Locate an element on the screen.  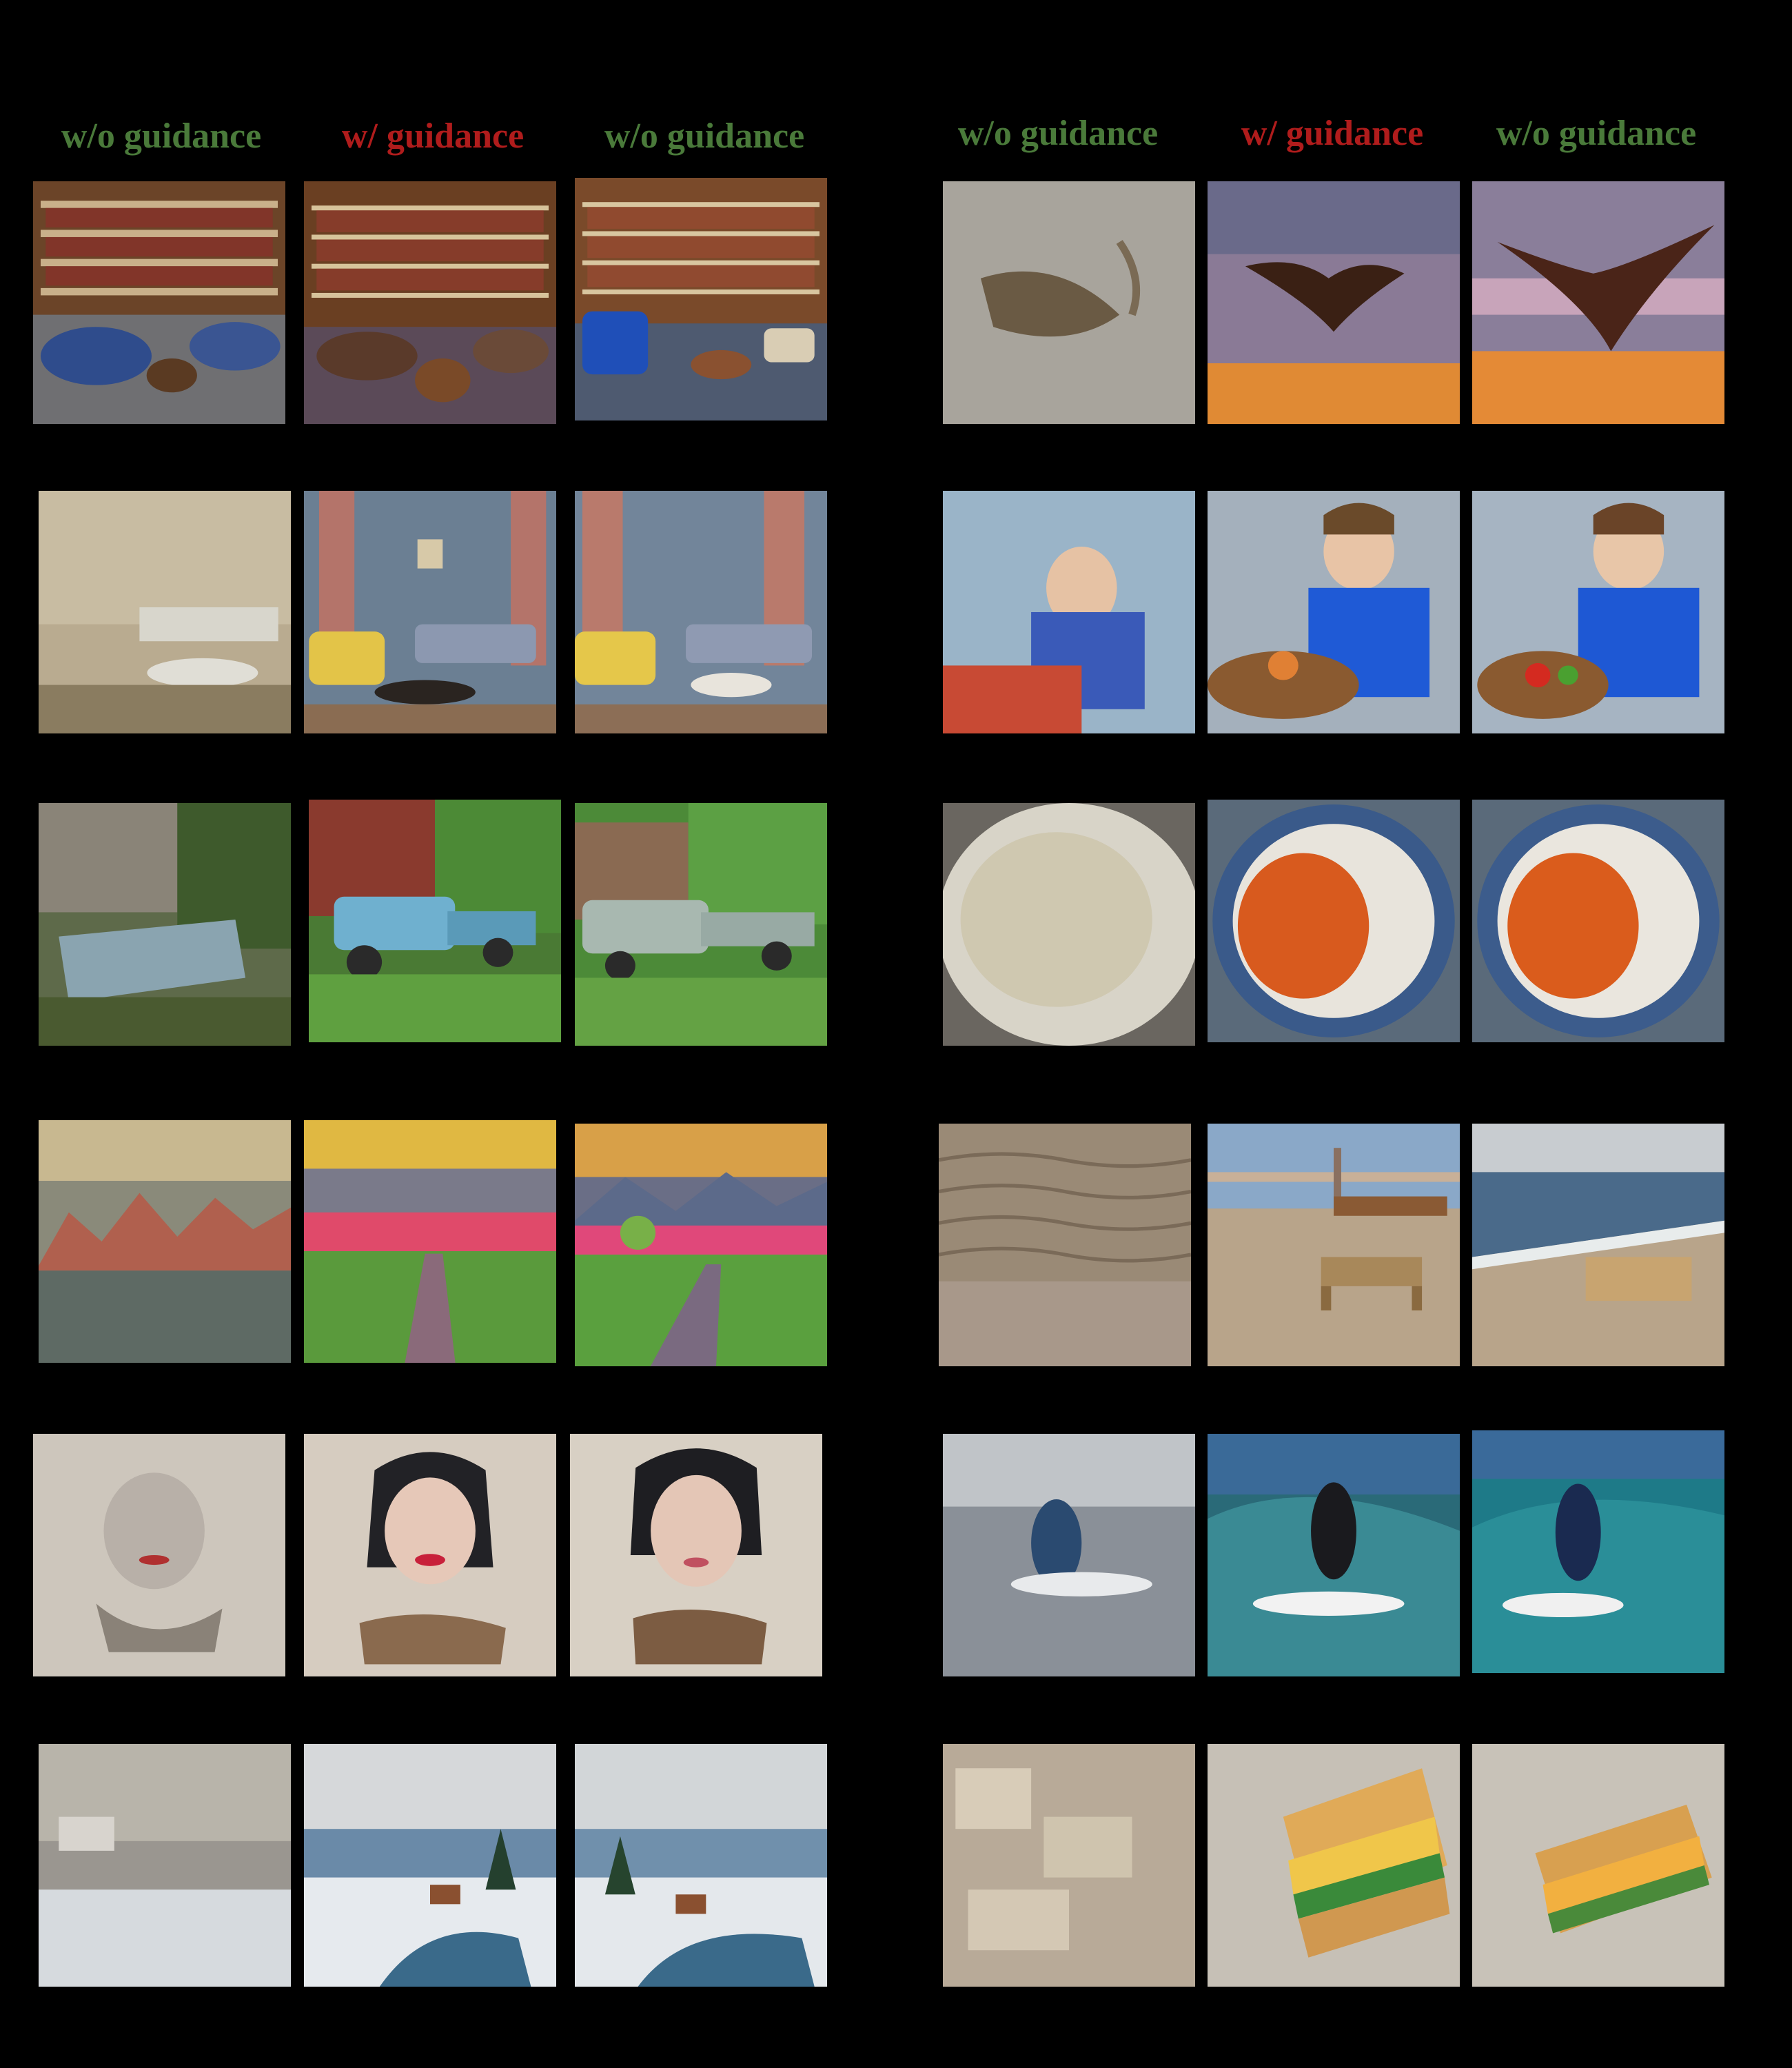
image-beach-bench-guided is located at coordinates (1334, 1245).